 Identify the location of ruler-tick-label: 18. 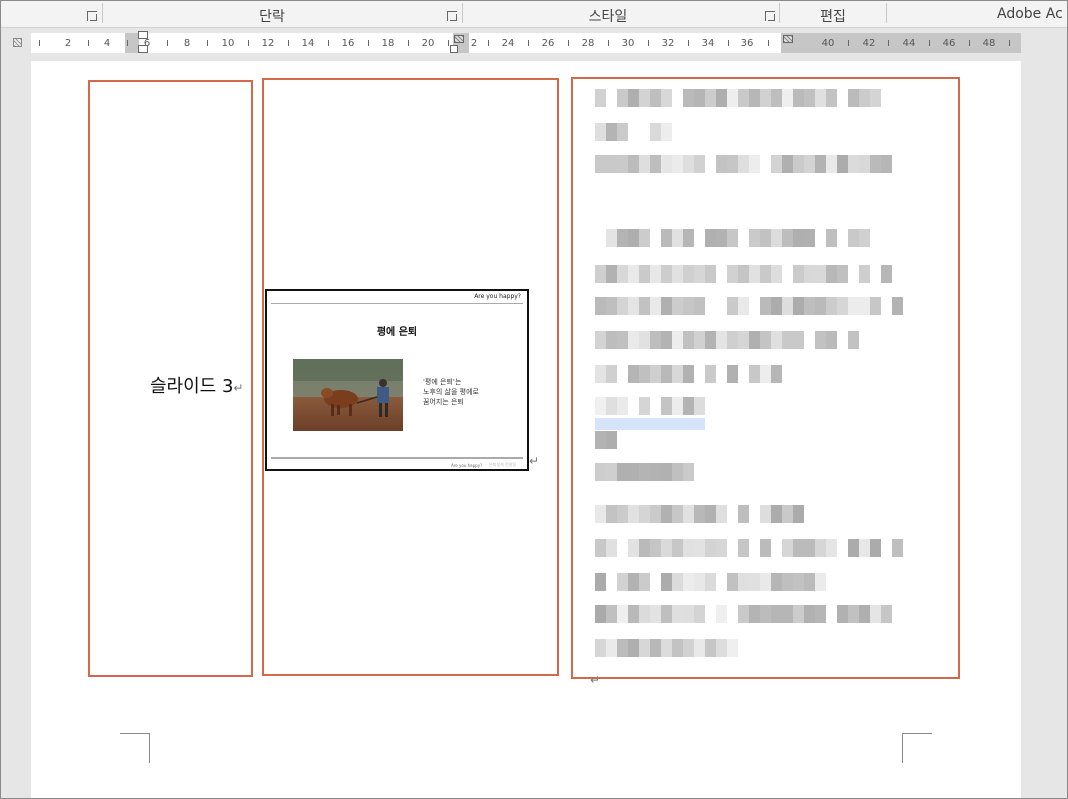
(388, 43).